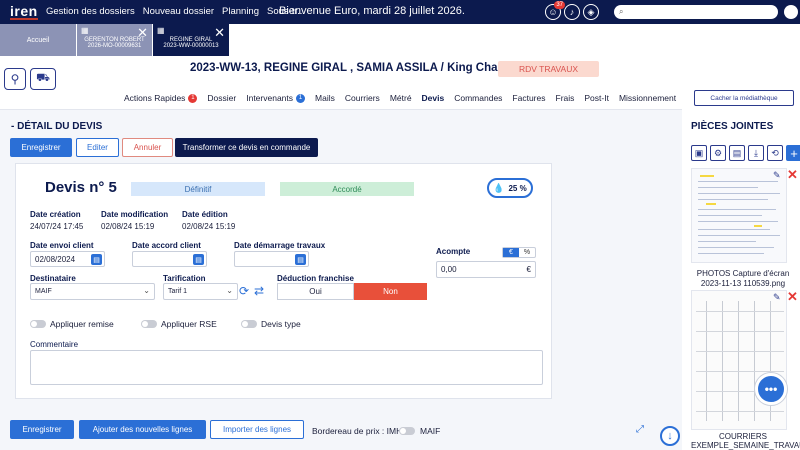  What do you see at coordinates (699, 153) in the screenshot?
I see `image-icon: ▣` at bounding box center [699, 153].